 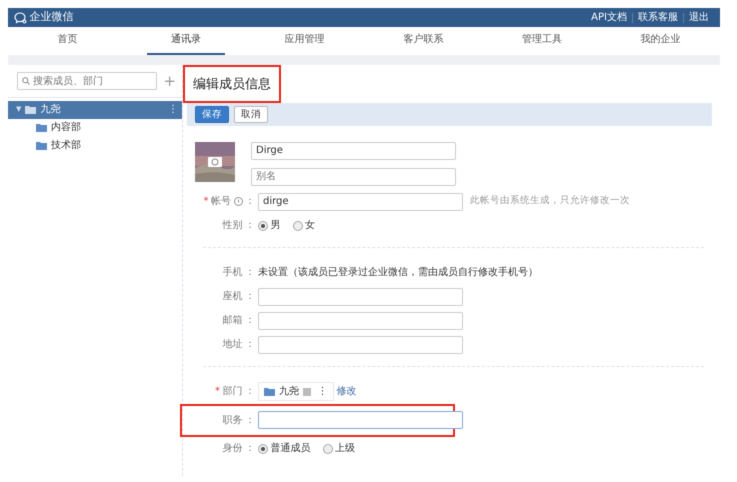 What do you see at coordinates (95, 145) in the screenshot?
I see `tree-item: 技术部` at bounding box center [95, 145].